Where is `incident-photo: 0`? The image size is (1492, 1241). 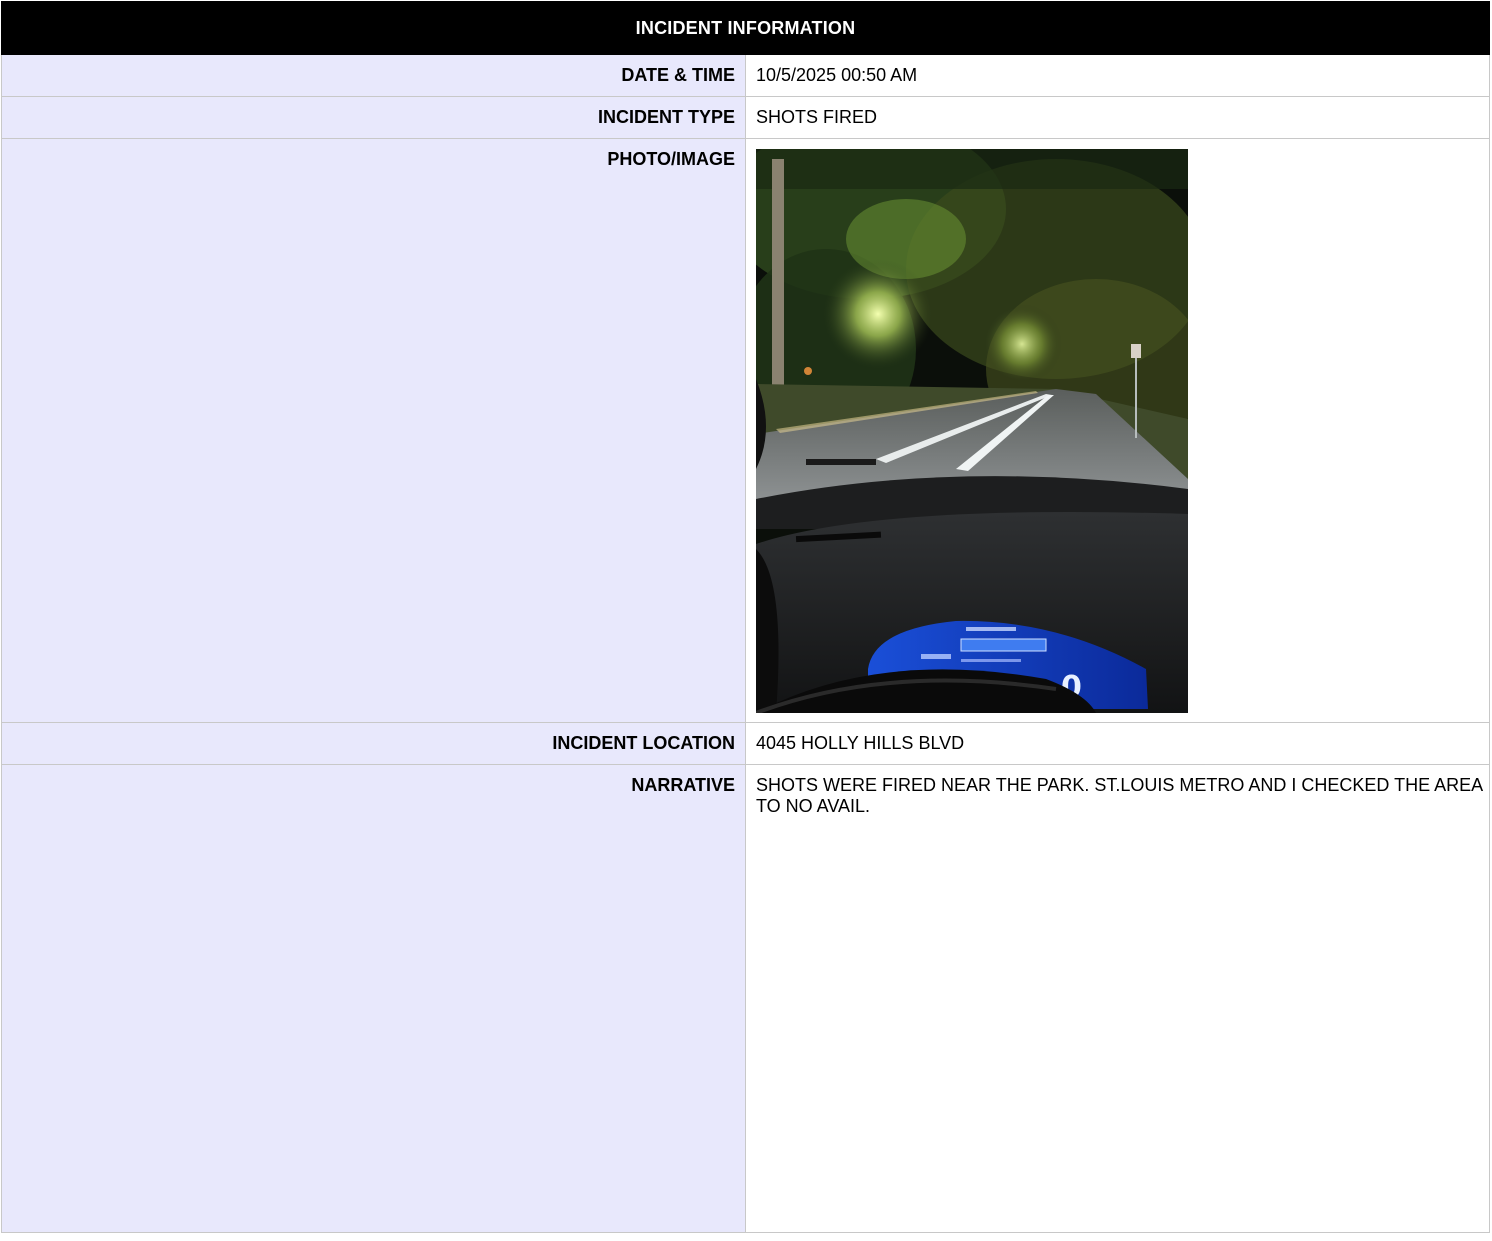
incident-photo: 0 is located at coordinates (972, 431).